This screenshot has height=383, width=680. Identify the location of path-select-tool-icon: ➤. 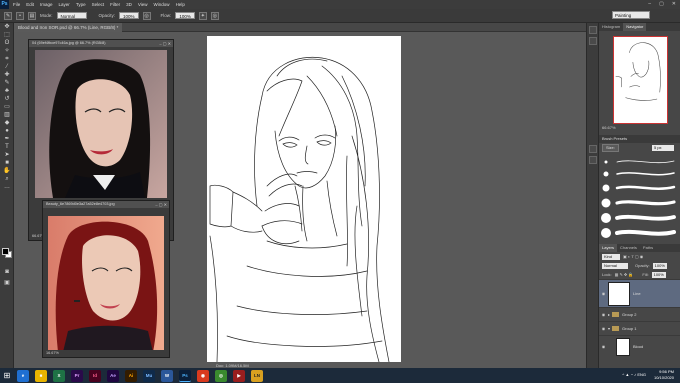
(7, 155).